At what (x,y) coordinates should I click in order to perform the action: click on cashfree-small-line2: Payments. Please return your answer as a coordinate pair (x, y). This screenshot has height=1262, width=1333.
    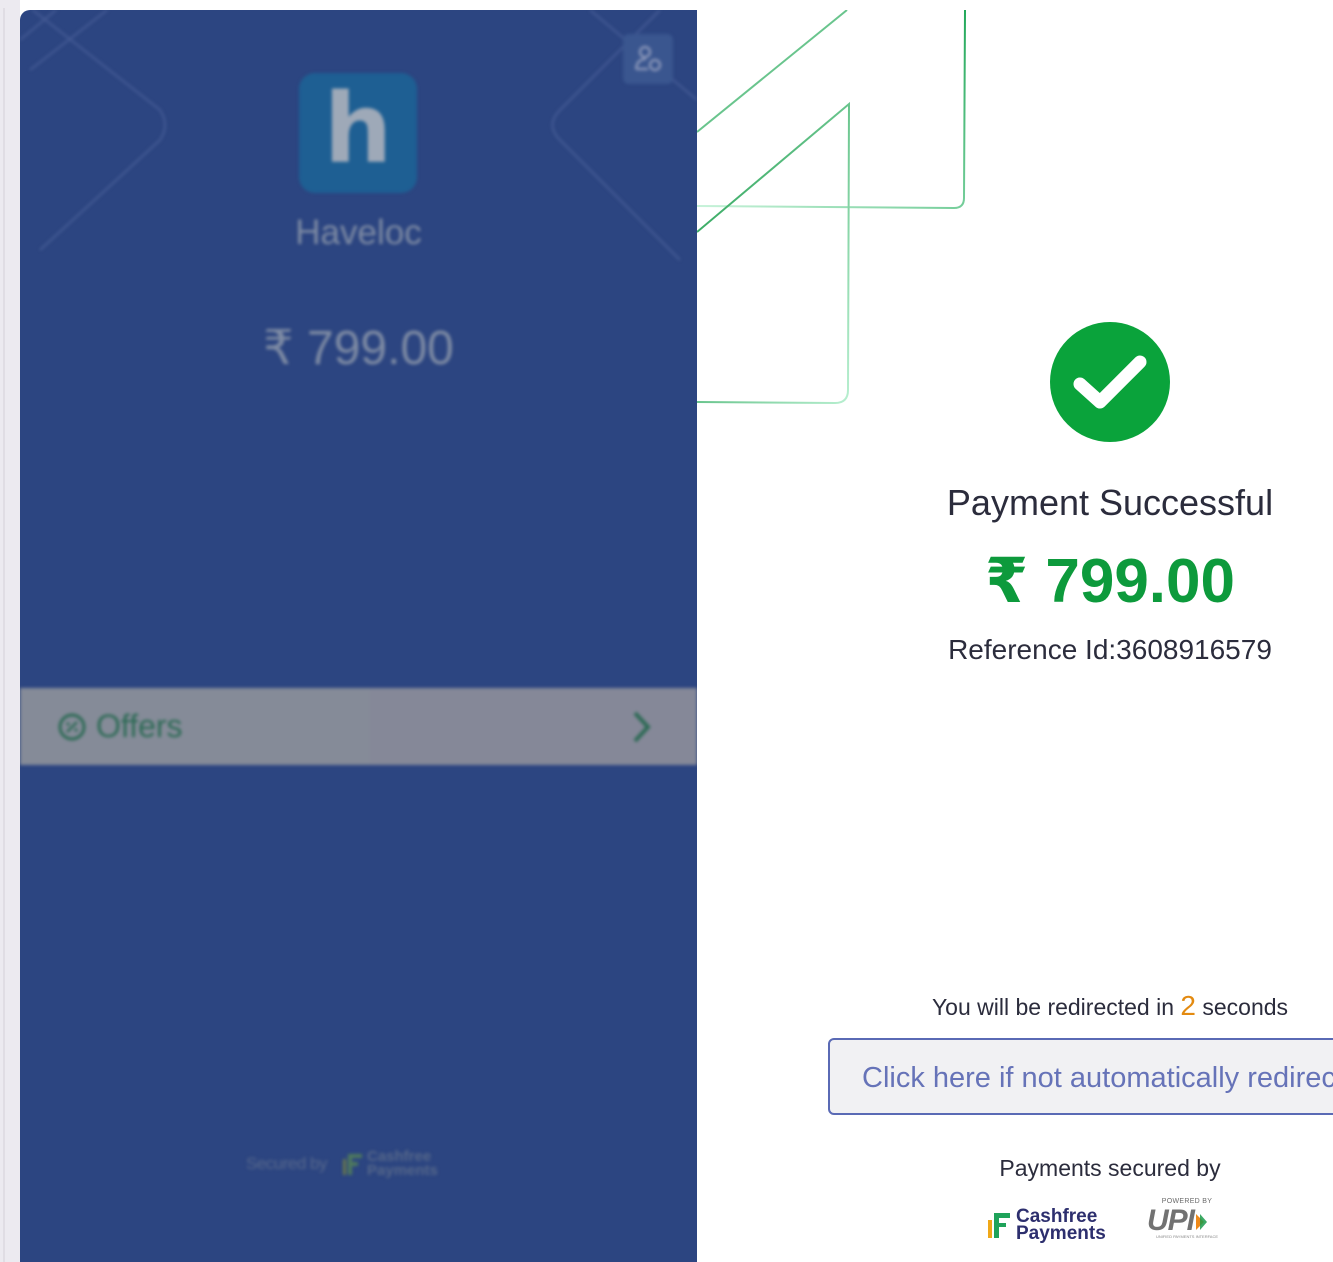
    Looking at the image, I should click on (402, 1170).